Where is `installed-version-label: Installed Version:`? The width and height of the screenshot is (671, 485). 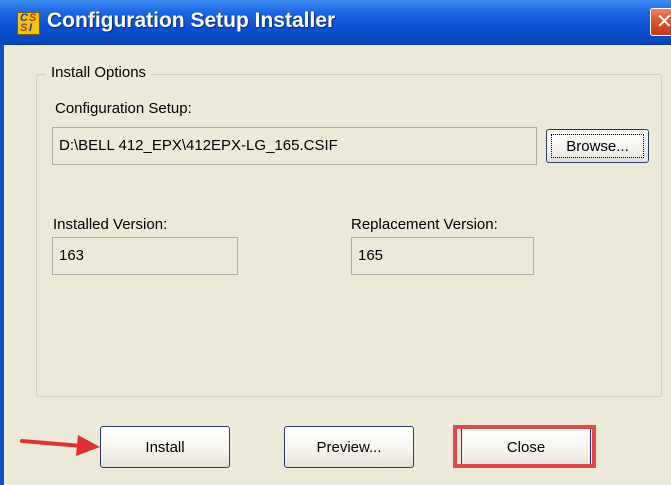
installed-version-label: Installed Version: is located at coordinates (110, 224).